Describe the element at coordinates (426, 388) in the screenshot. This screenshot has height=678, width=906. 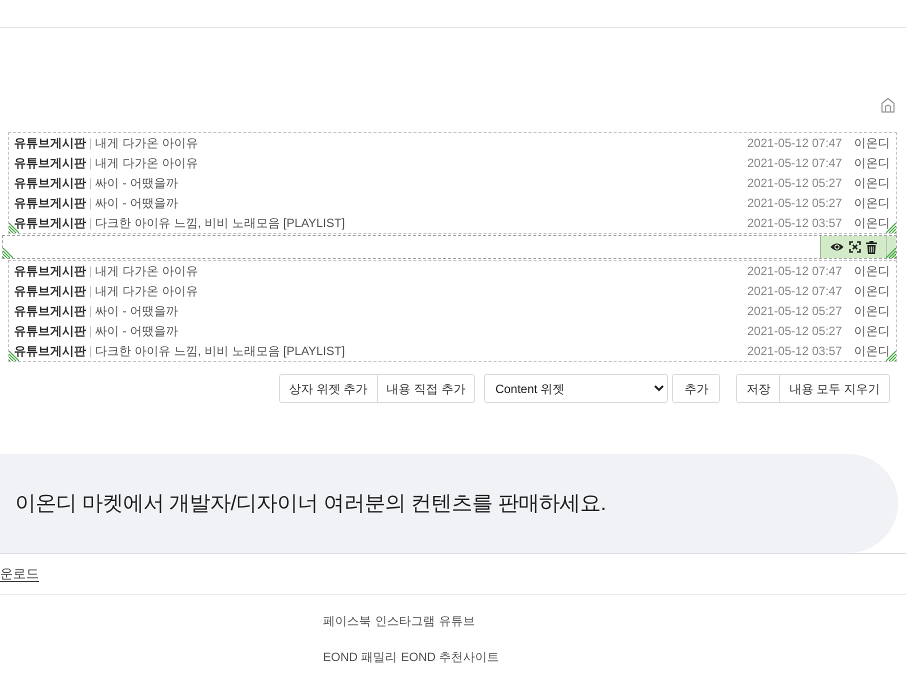
I see `toolbar-button: 내용 직접 추가` at that location.